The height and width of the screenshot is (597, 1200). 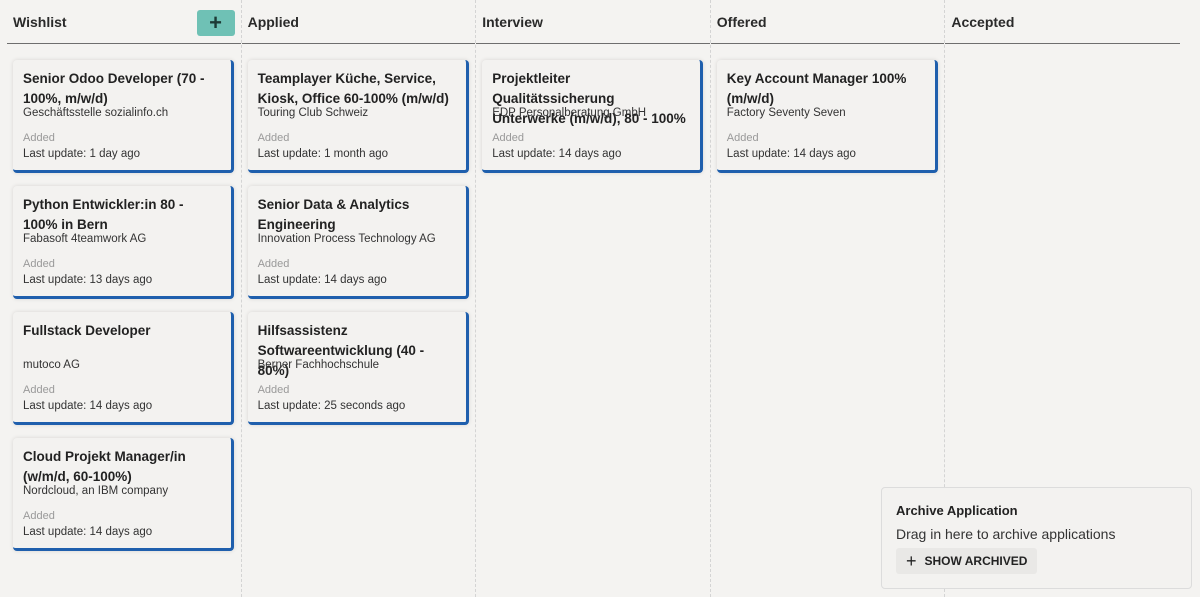 I want to click on company-name: Innovation Process Technology AG, so click(x=346, y=239).